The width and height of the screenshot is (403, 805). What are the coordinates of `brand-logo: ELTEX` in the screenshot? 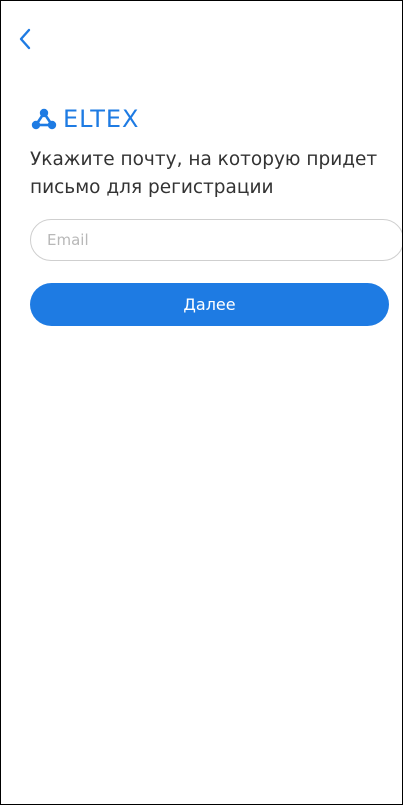 It's located at (85, 119).